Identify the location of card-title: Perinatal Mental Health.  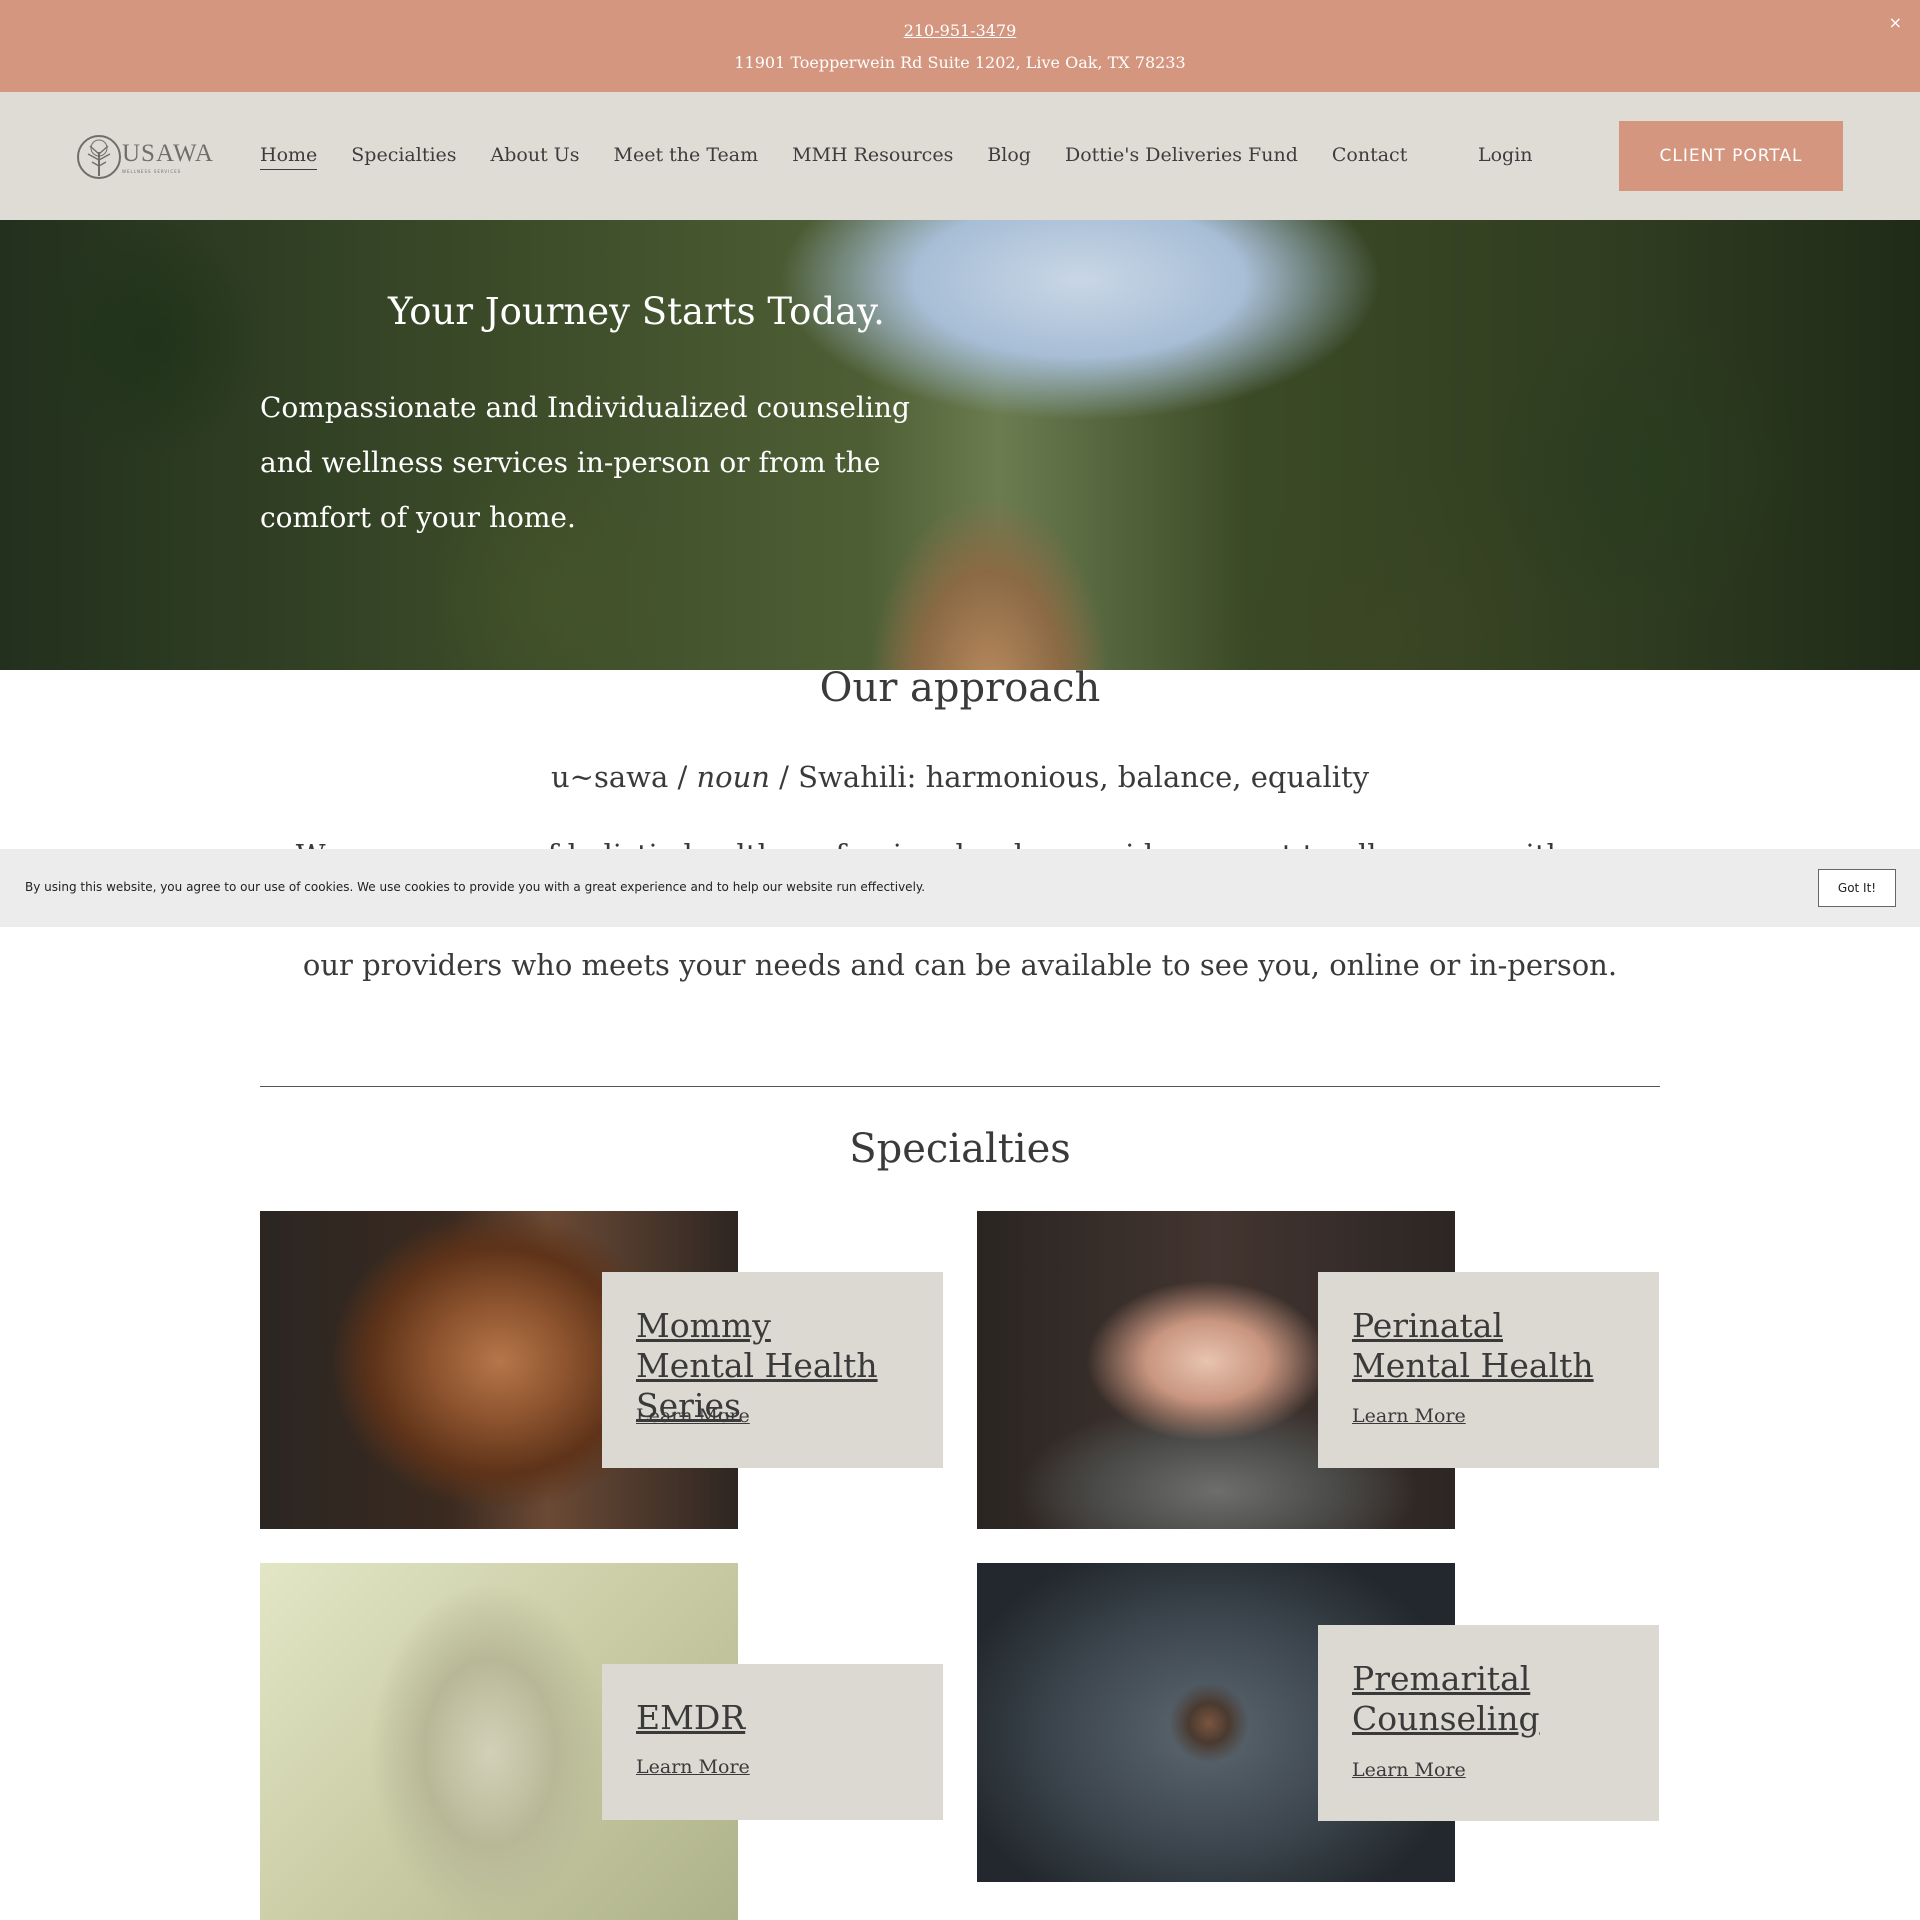
(1482, 1346).